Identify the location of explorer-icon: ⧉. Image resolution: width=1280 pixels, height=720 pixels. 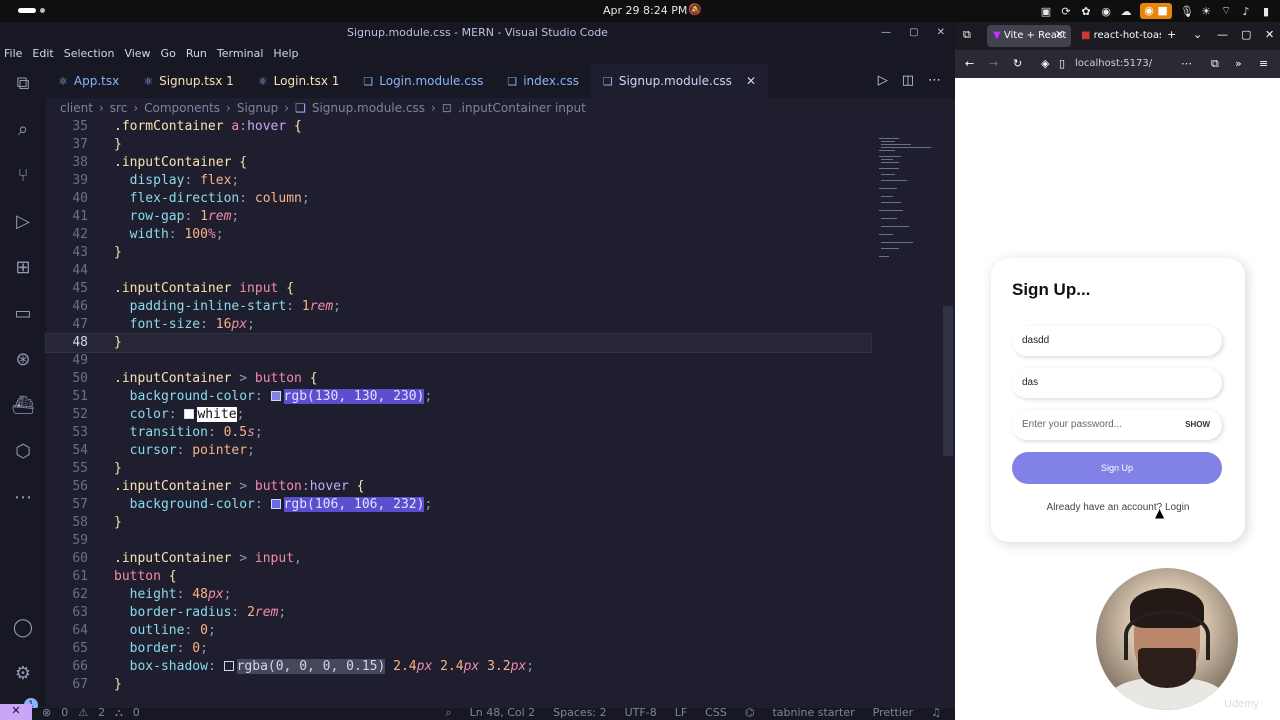
(23, 84).